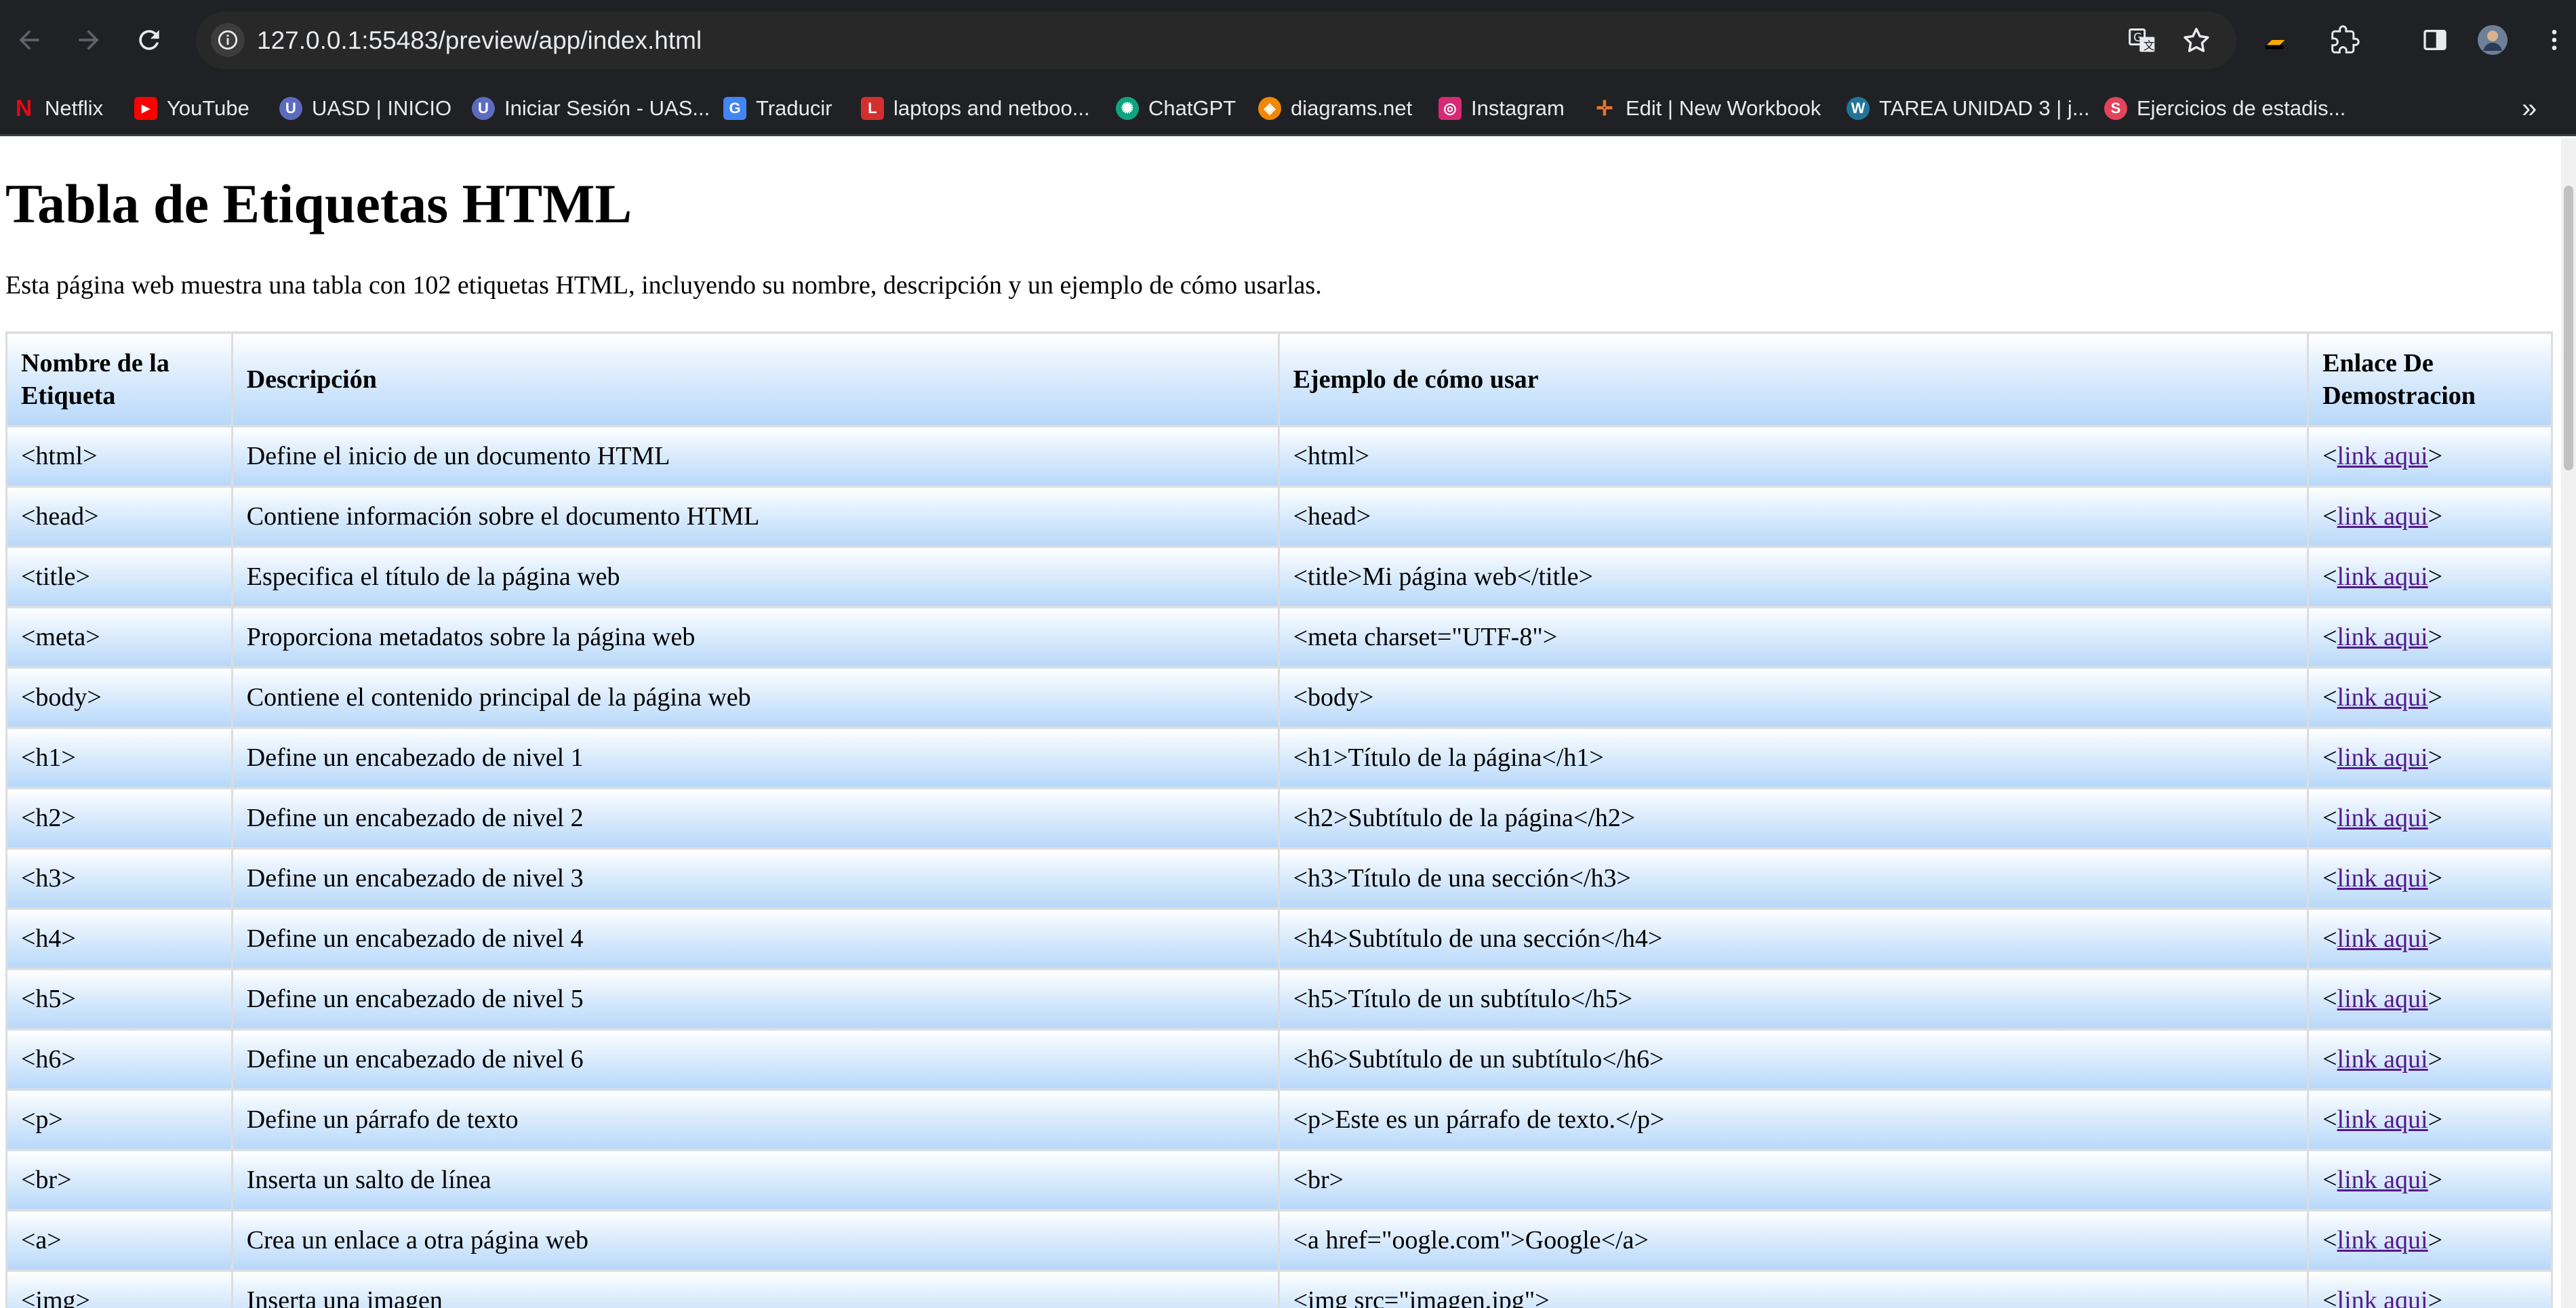 This screenshot has height=1308, width=2576. Describe the element at coordinates (119, 637) in the screenshot. I see `cell-tag-name: <meta>` at that location.